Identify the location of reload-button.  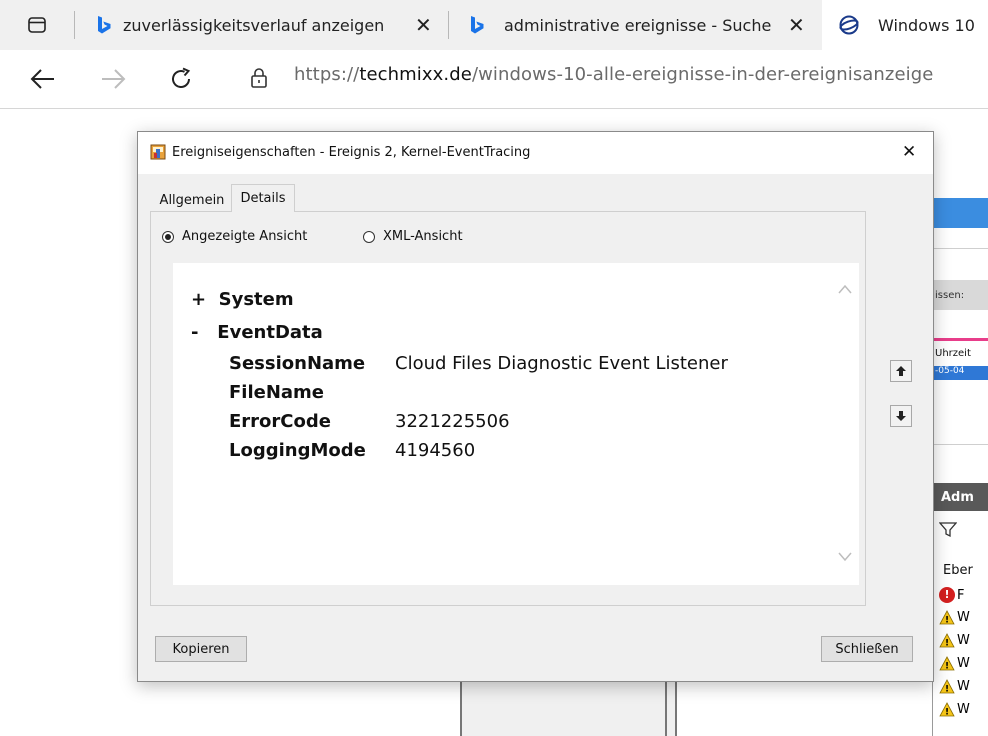
(181, 79).